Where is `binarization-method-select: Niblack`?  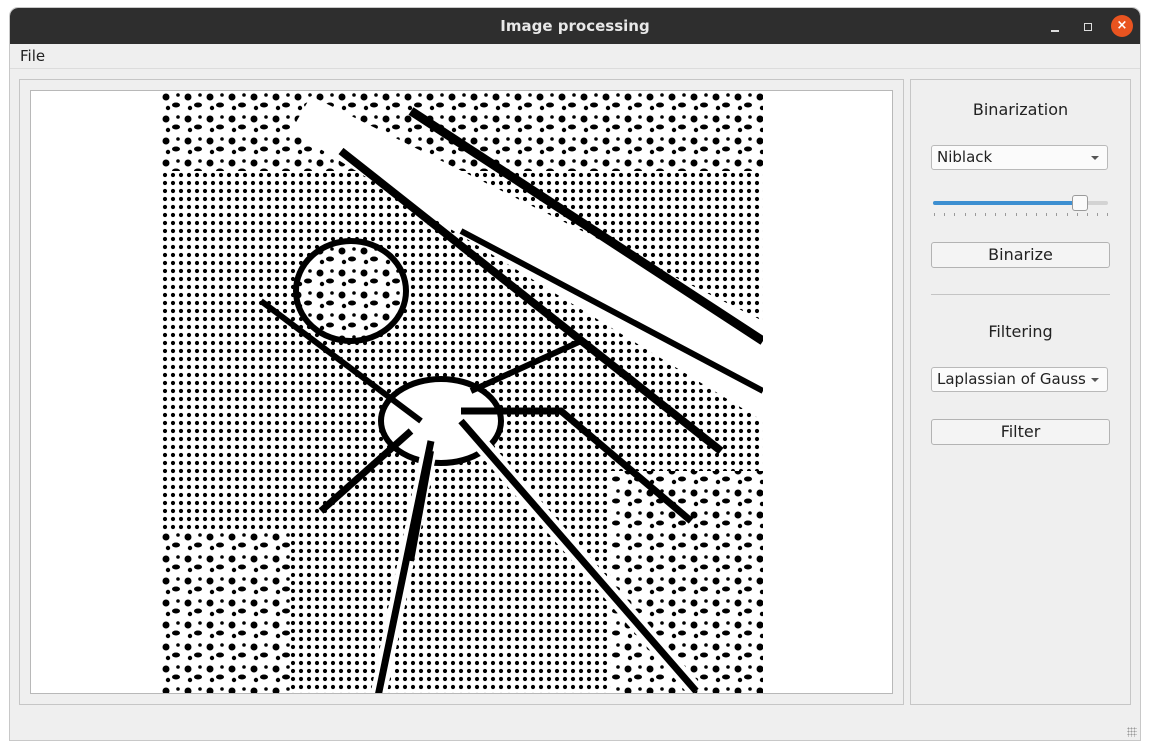
binarization-method-select: Niblack is located at coordinates (1019, 157).